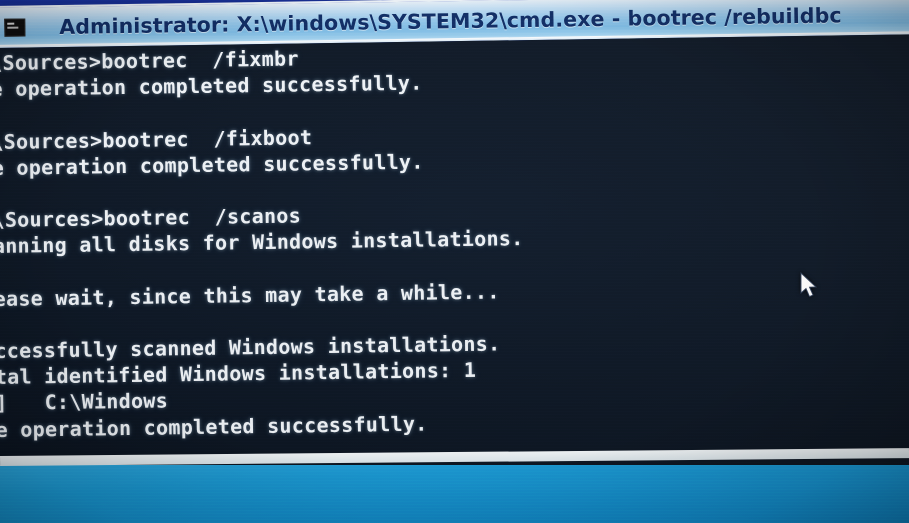  I want to click on cmd-console-icon, so click(15, 27).